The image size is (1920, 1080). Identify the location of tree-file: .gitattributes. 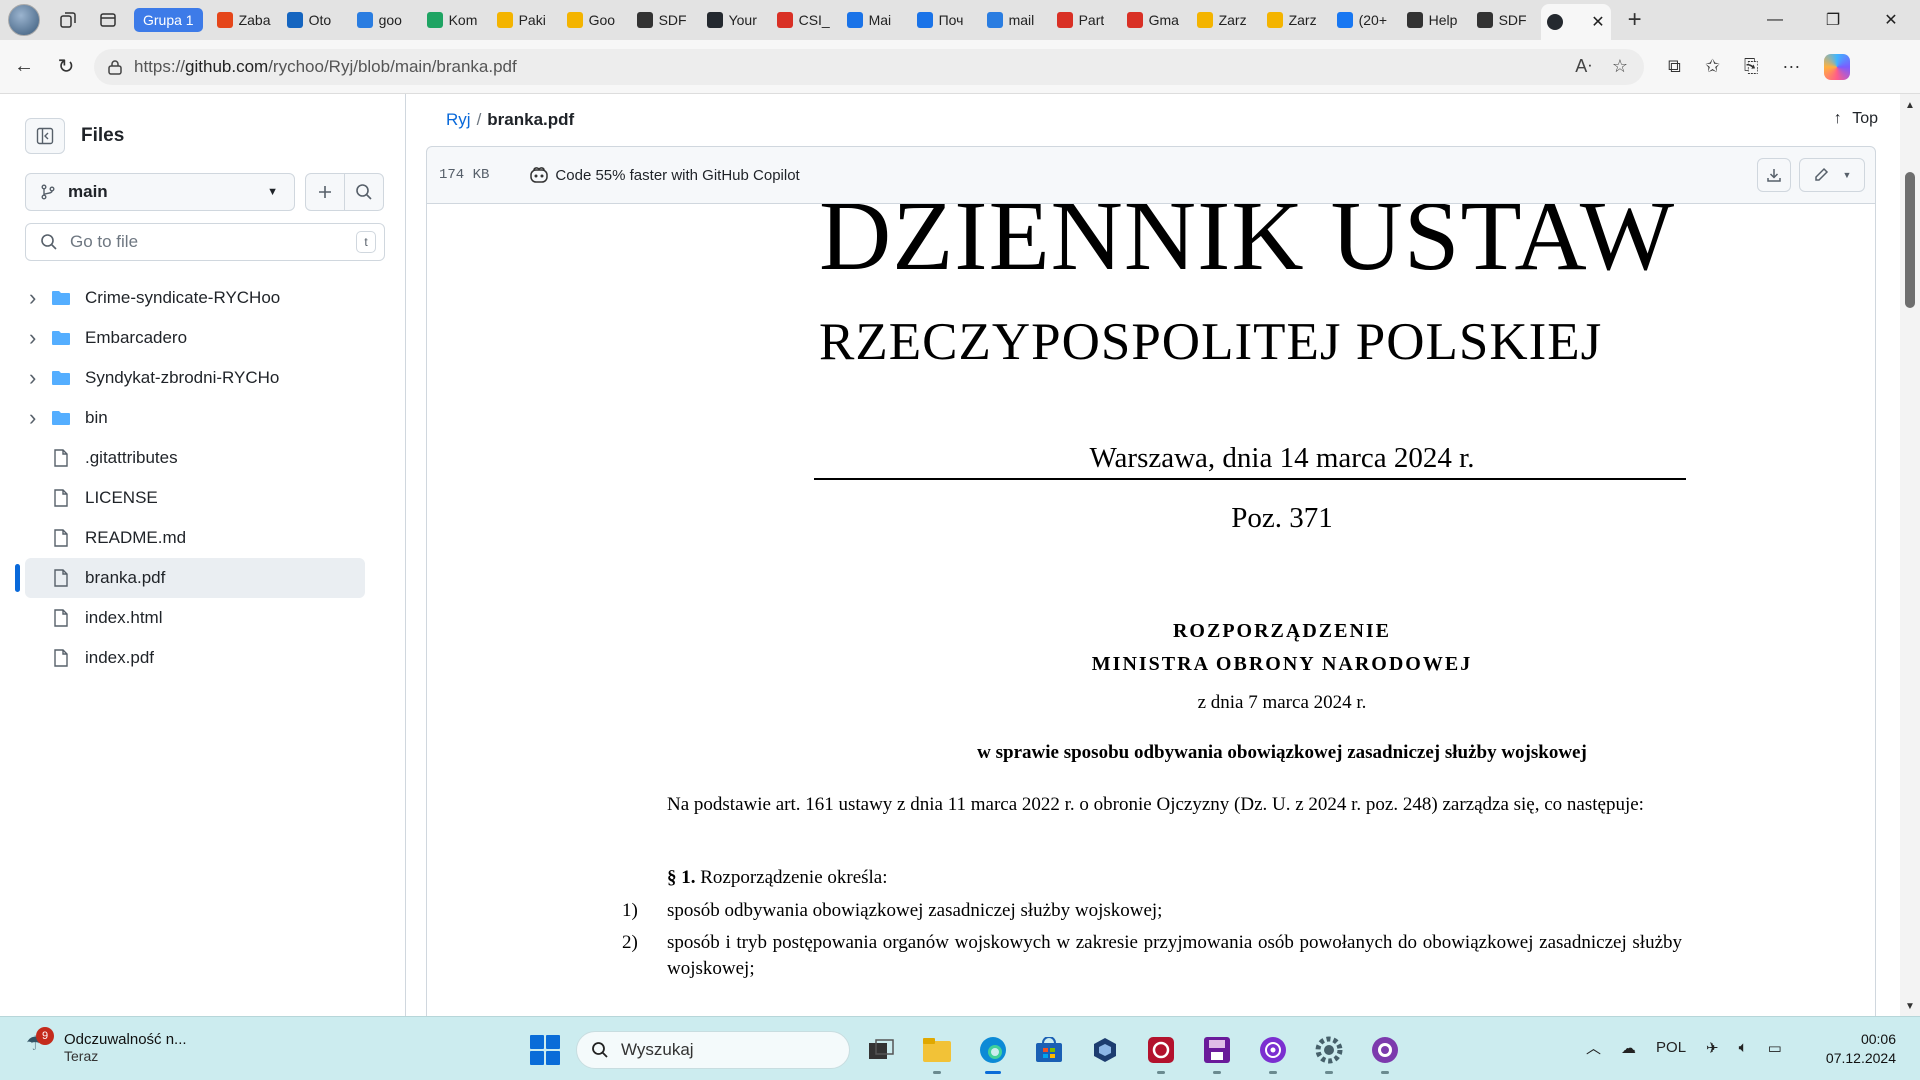
(195, 458).